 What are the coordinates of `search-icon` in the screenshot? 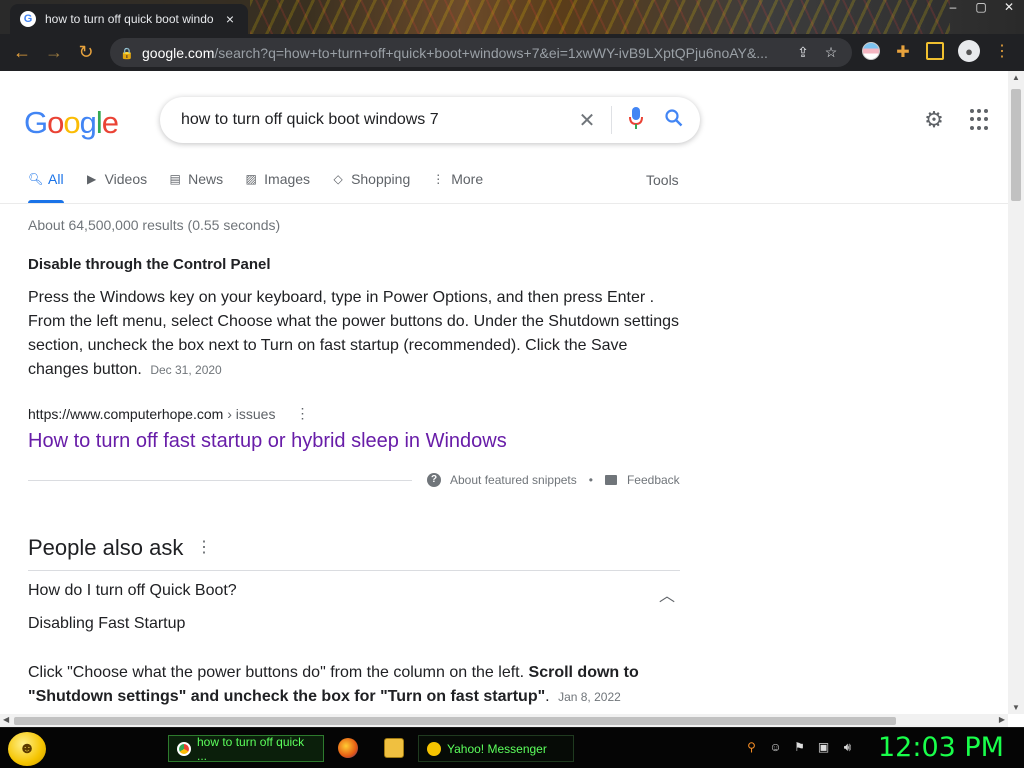 It's located at (674, 120).